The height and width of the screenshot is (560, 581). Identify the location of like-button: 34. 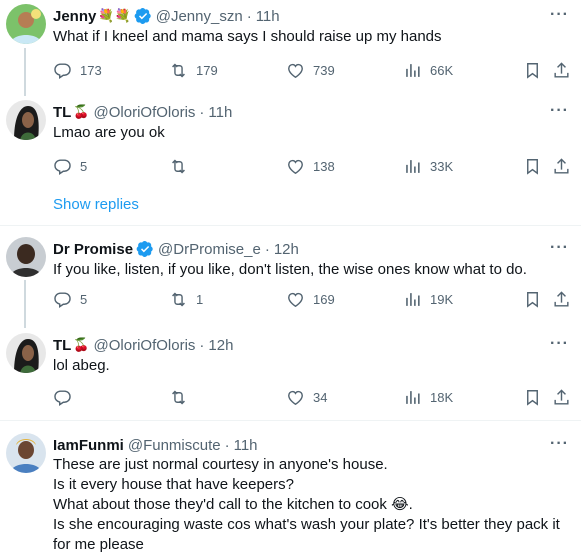
(306, 397).